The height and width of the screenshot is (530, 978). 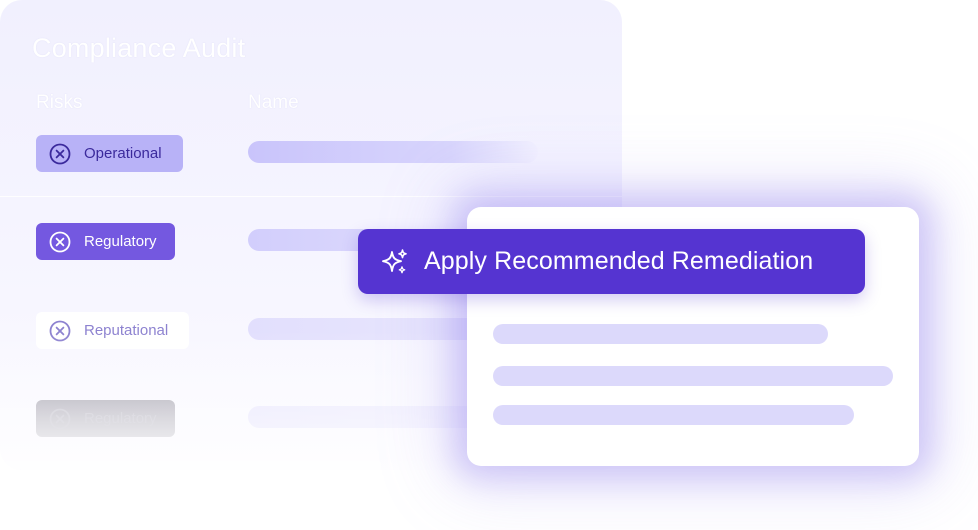 I want to click on risk-badge-operational: Operational, so click(x=109, y=153).